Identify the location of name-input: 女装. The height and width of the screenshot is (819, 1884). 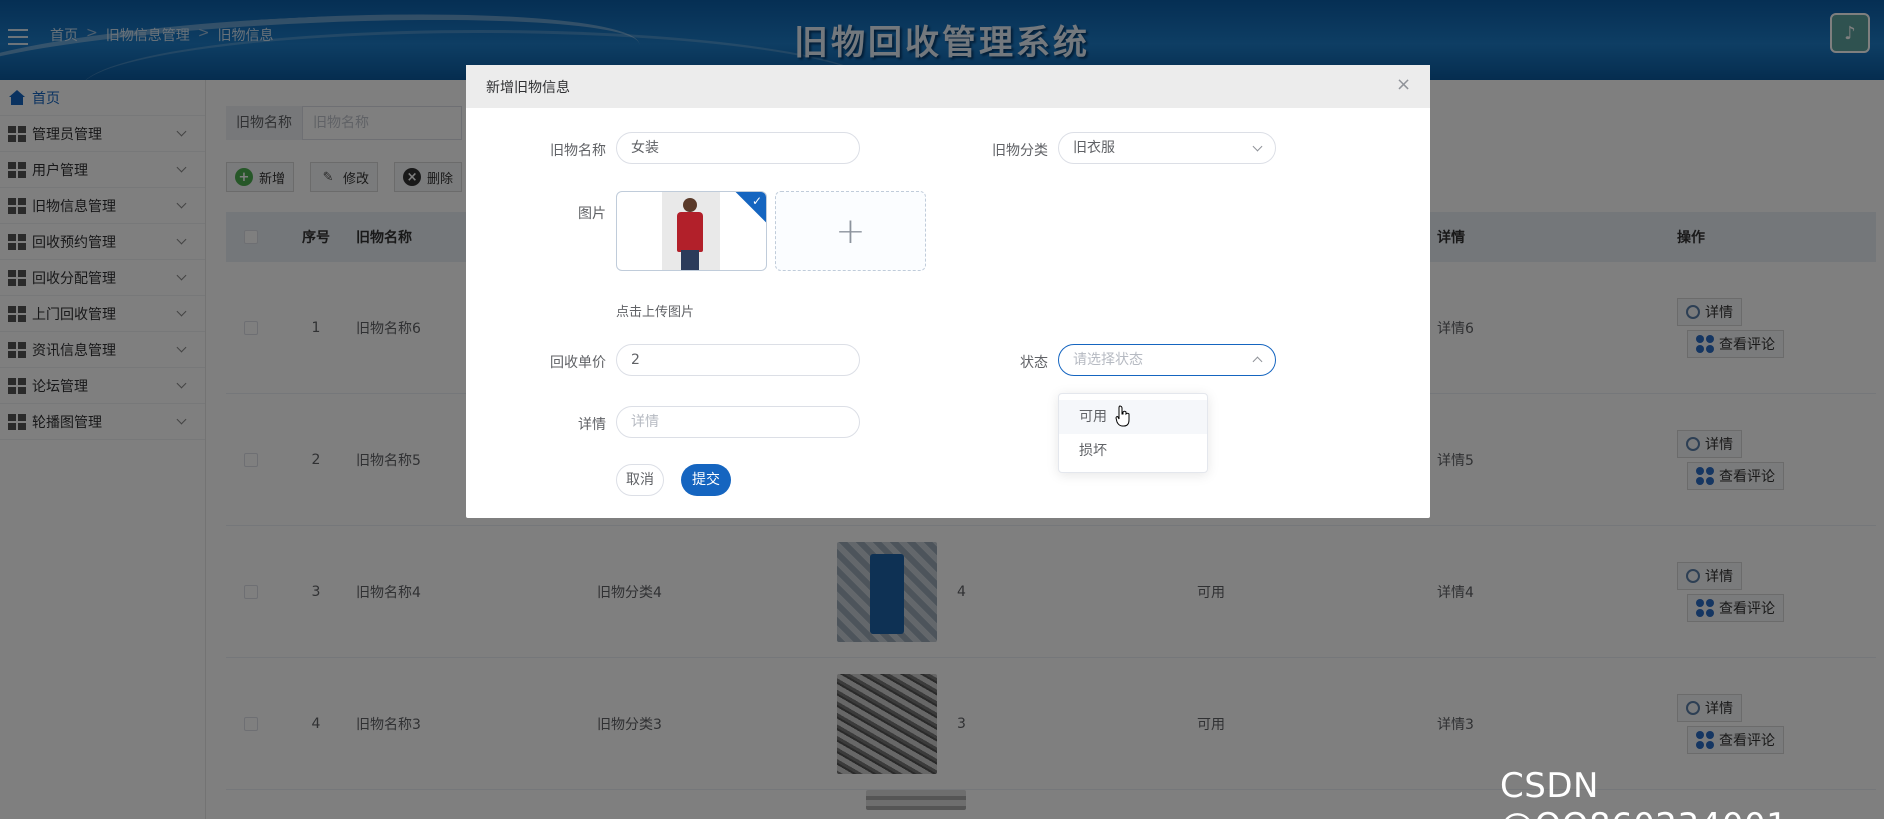
(738, 148).